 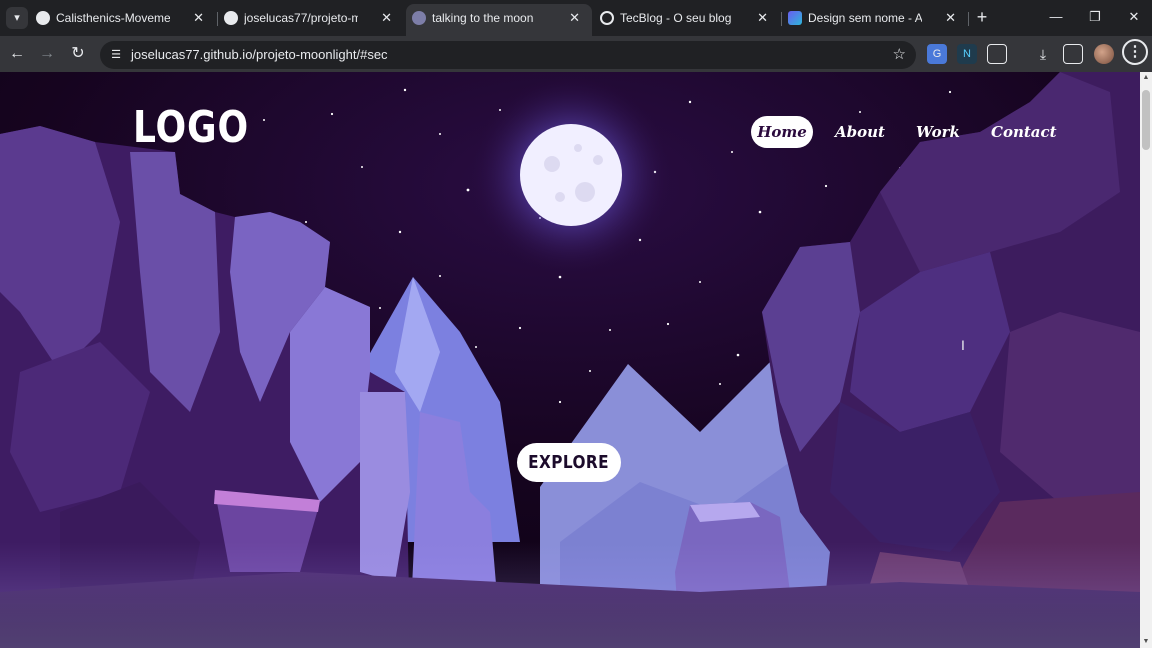 What do you see at coordinates (982, 17) in the screenshot?
I see `new-tab-button: +` at bounding box center [982, 17].